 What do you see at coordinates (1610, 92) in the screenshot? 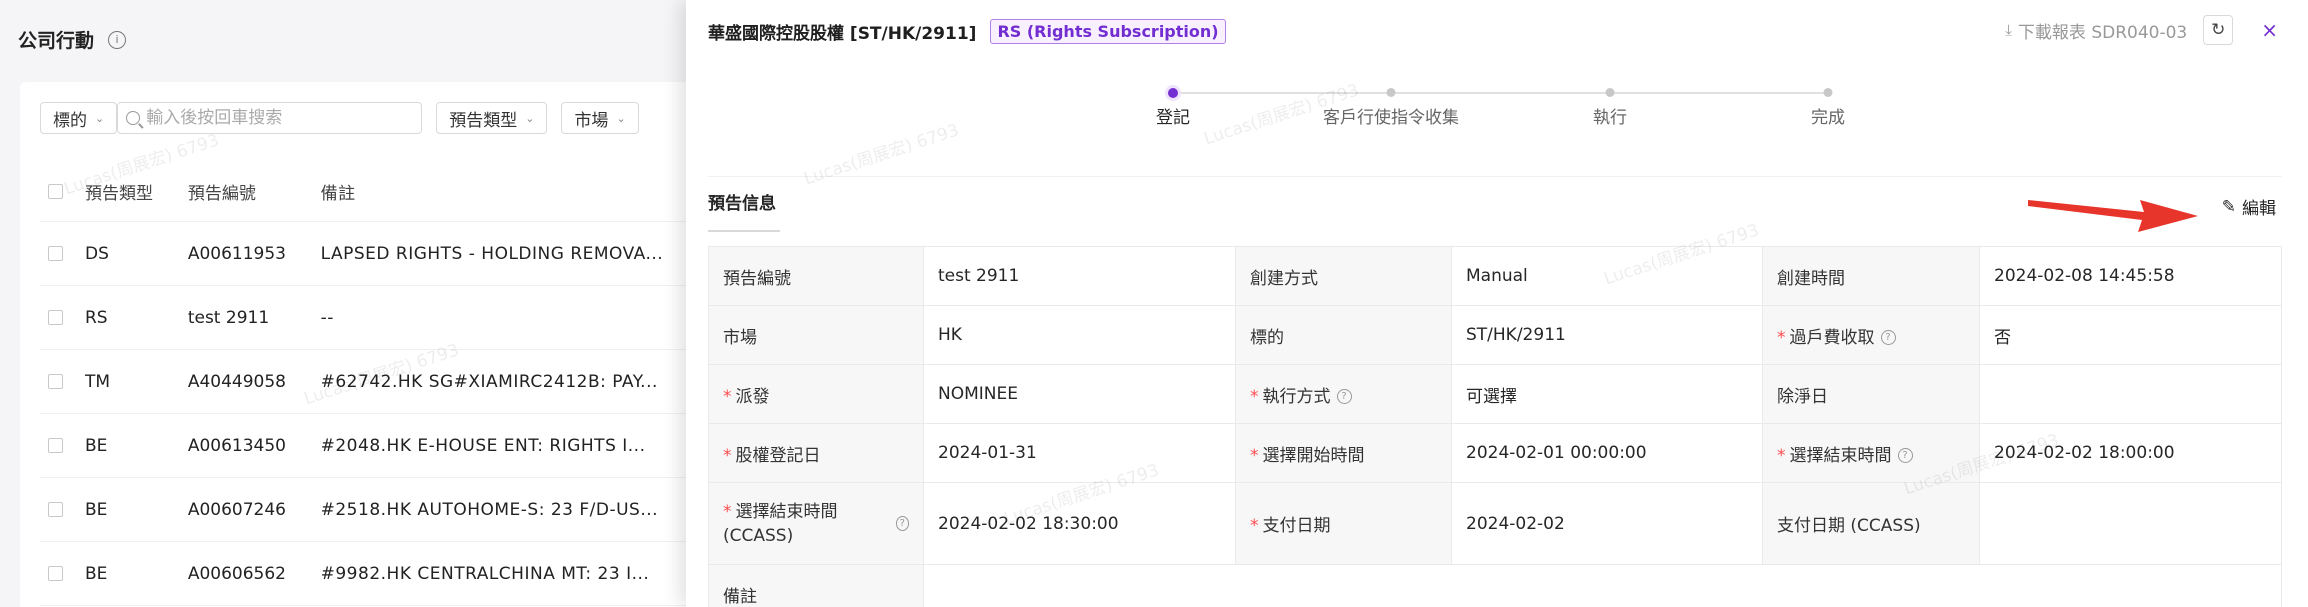
I see `step-dot-execute` at bounding box center [1610, 92].